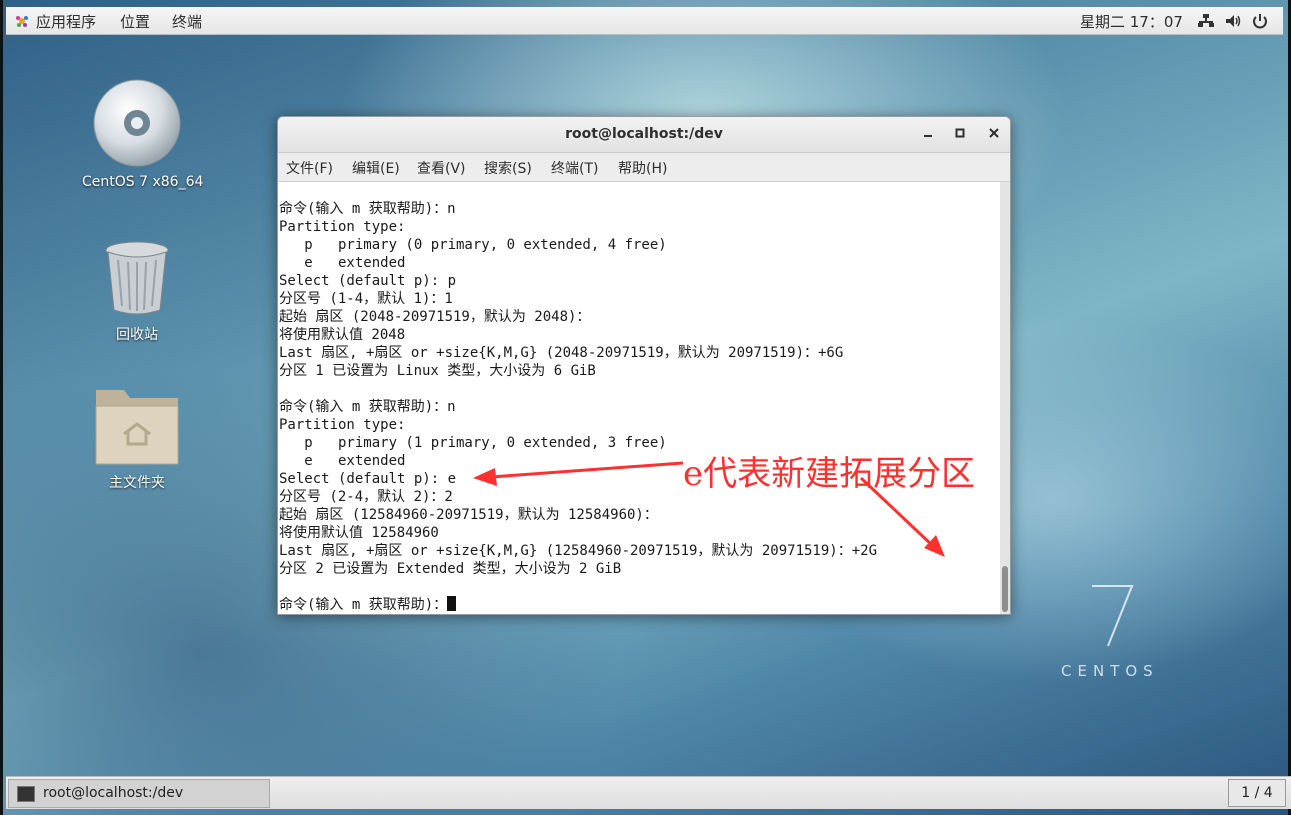 This screenshot has height=815, width=1291. Describe the element at coordinates (578, 605) in the screenshot. I see `terminal-prompt-line: 命令(输入 m 获取帮助)：` at that location.